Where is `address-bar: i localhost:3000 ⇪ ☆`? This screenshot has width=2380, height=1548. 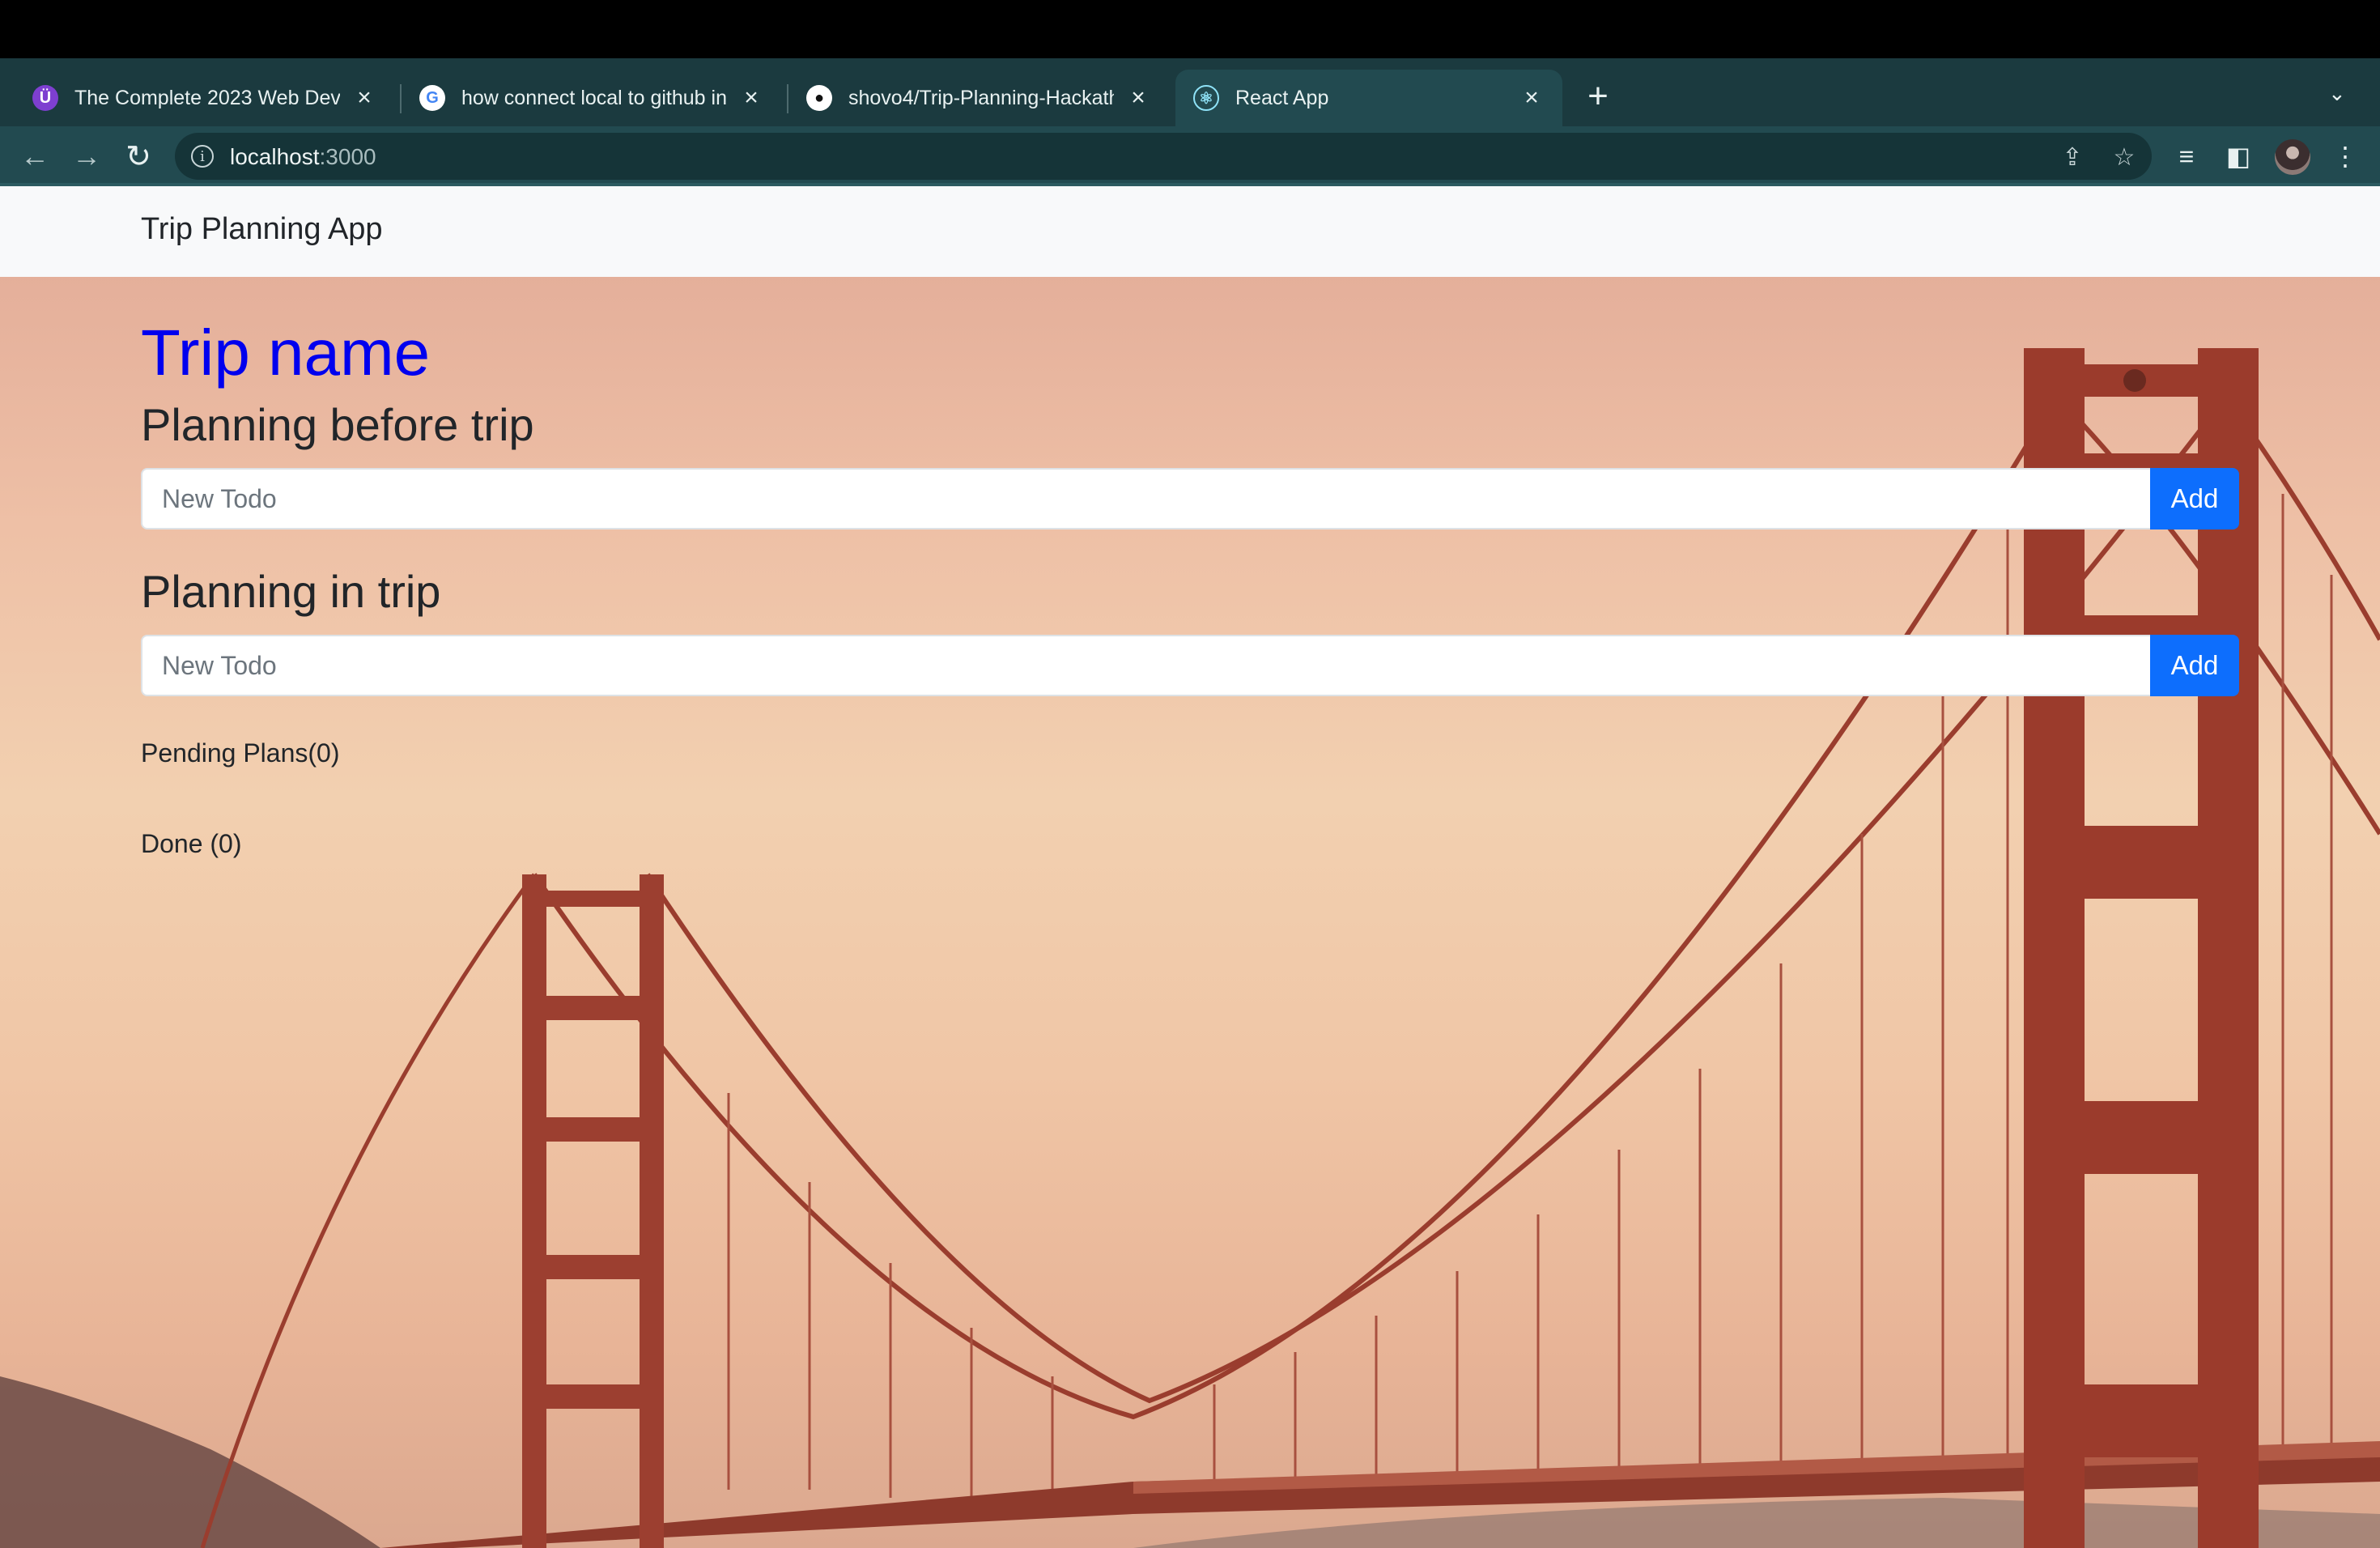
address-bar: i localhost:3000 ⇪ ☆ is located at coordinates (1163, 157).